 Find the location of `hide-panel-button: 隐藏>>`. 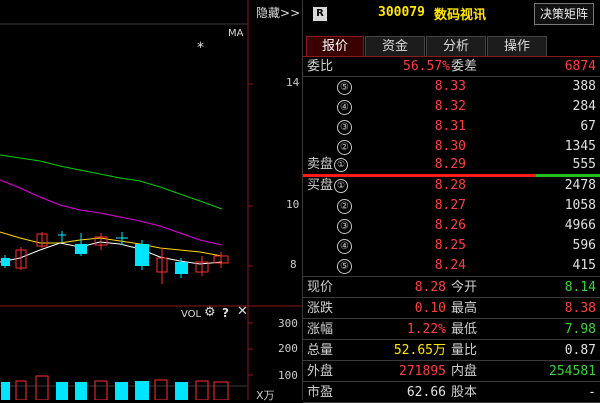

hide-panel-button: 隐藏>> is located at coordinates (278, 12).